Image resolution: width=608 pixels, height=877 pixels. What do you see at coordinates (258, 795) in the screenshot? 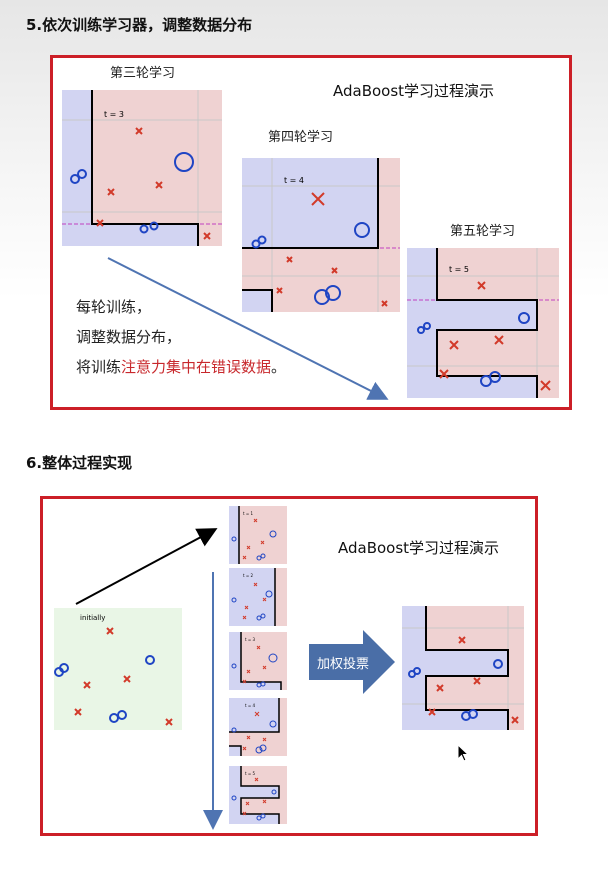
I see `thumb-5: t = 5` at bounding box center [258, 795].